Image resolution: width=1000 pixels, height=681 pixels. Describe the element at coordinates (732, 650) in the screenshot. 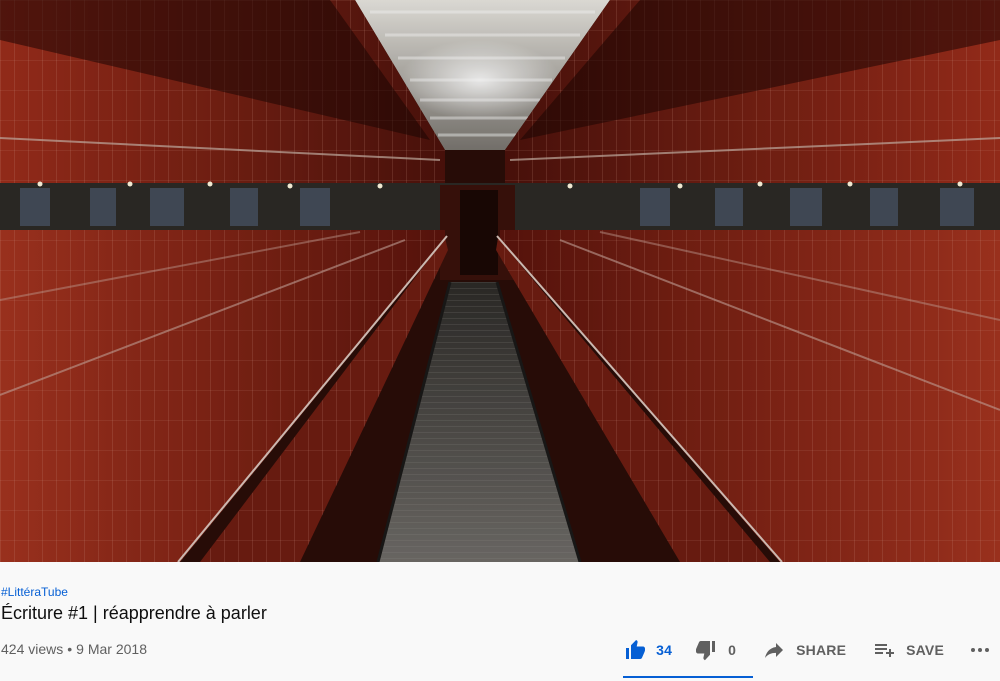

I see `dislike-count: 0` at that location.